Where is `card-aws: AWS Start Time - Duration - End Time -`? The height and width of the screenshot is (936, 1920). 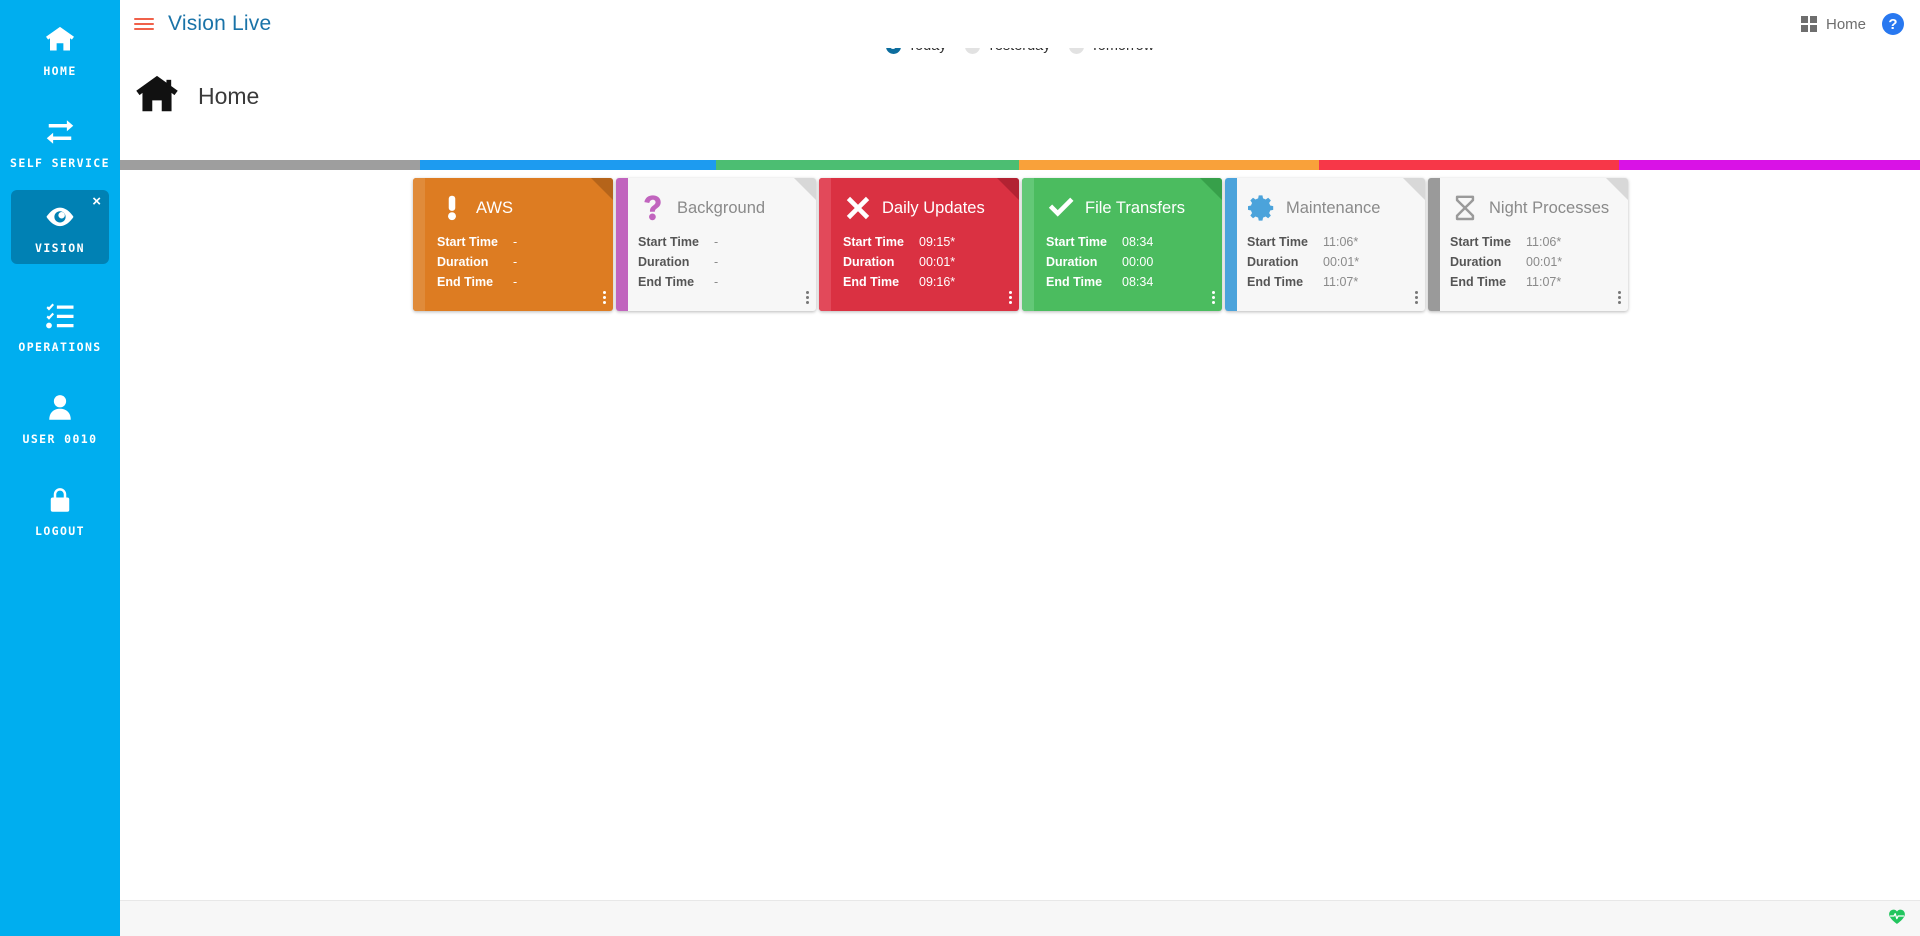 card-aws: AWS Start Time - Duration - End Time - is located at coordinates (513, 244).